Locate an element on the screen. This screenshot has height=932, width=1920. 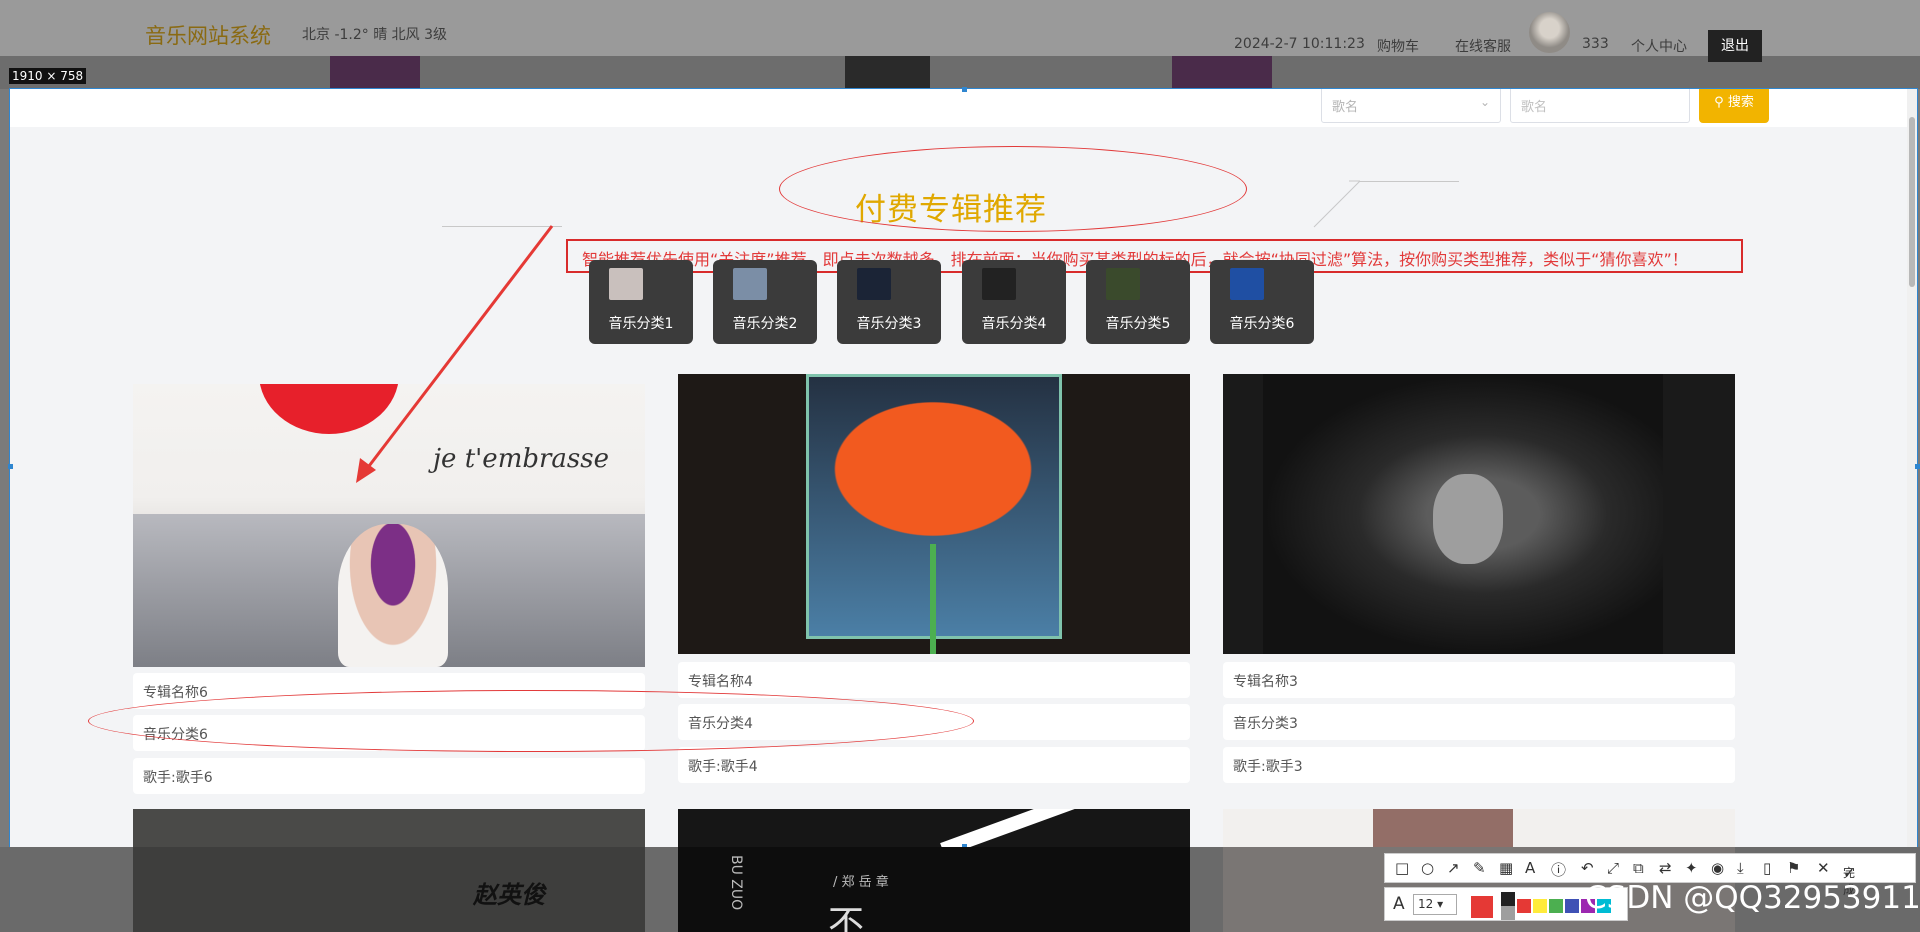
dimmed-album-5: / 郑 岳 章 BU ZUO 不 is located at coordinates (934, 889).